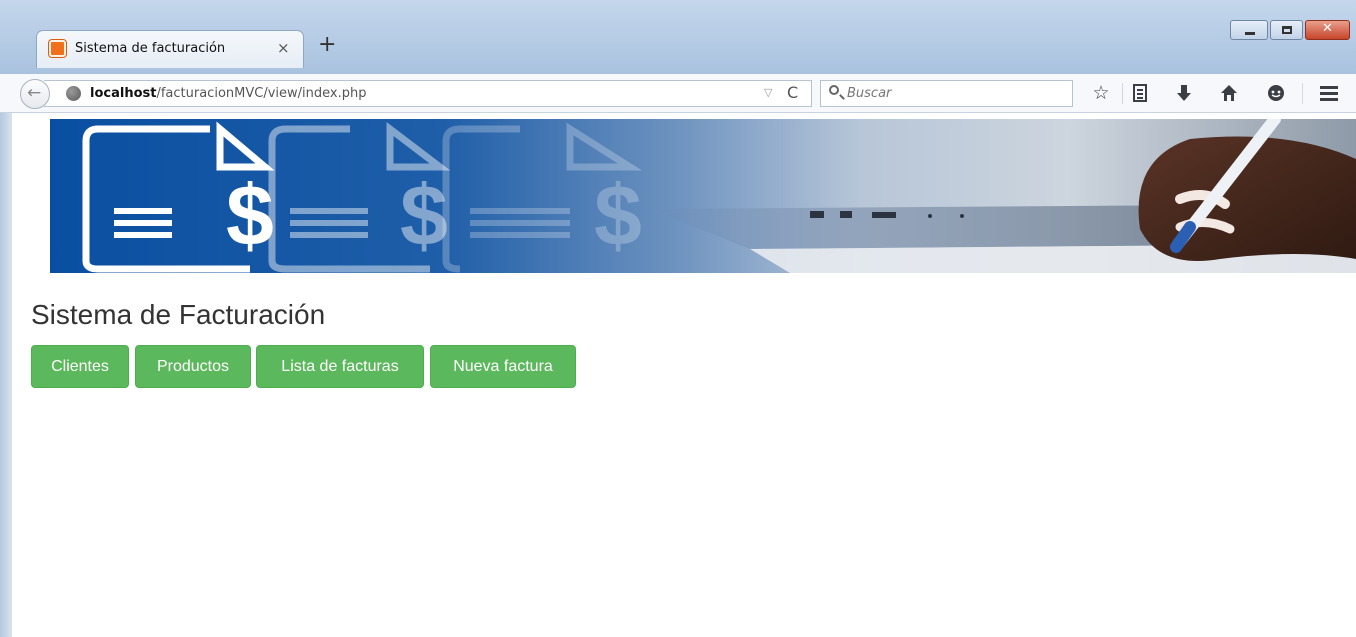 This screenshot has width=1356, height=637. Describe the element at coordinates (954, 93) in the screenshot. I see `search-input` at that location.